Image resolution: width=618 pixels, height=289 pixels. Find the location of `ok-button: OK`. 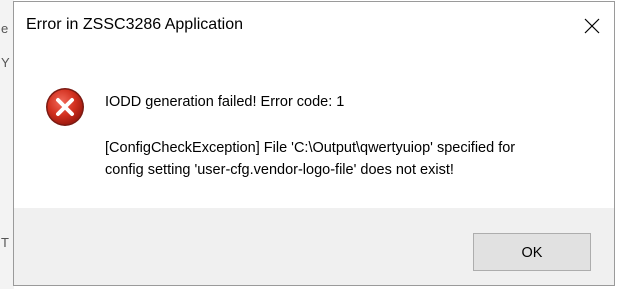

ok-button: OK is located at coordinates (532, 252).